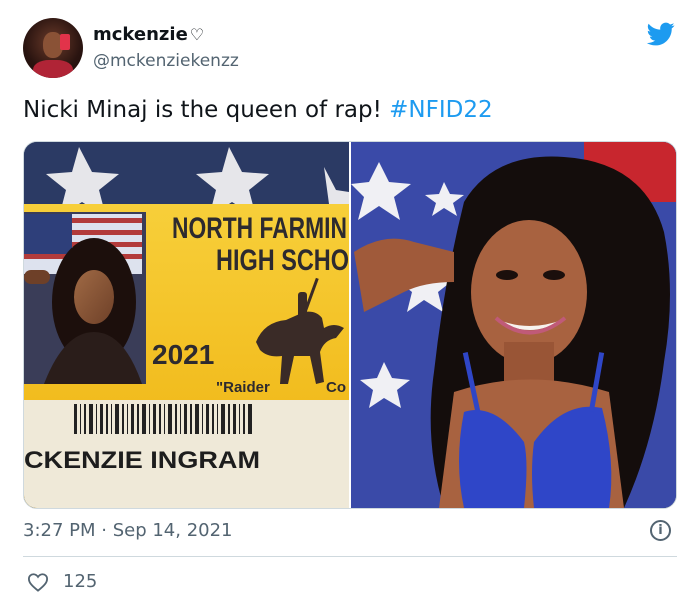 Image resolution: width=700 pixels, height=611 pixels. I want to click on info-icon: i, so click(660, 530).